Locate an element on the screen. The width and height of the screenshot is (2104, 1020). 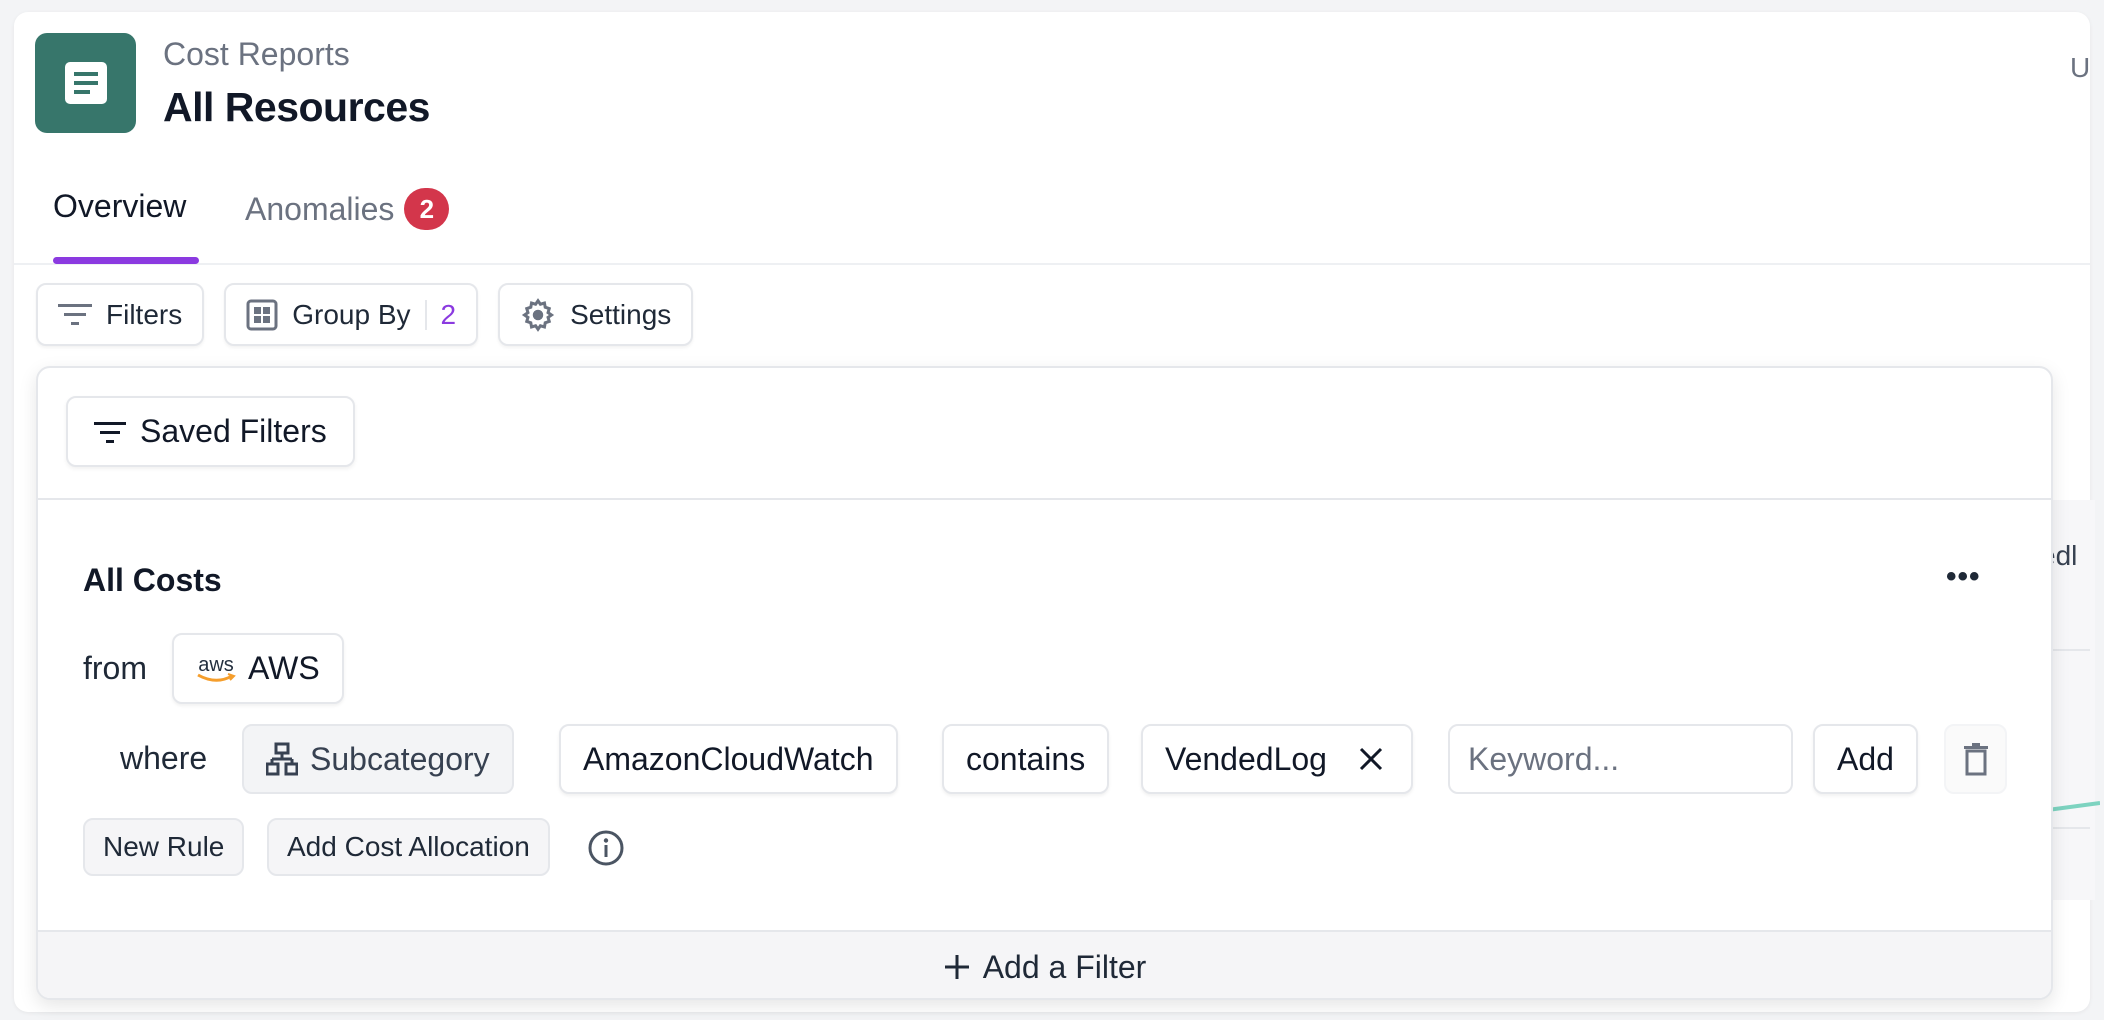
add-cost-allocation-button: Add Cost Allocation is located at coordinates (408, 847).